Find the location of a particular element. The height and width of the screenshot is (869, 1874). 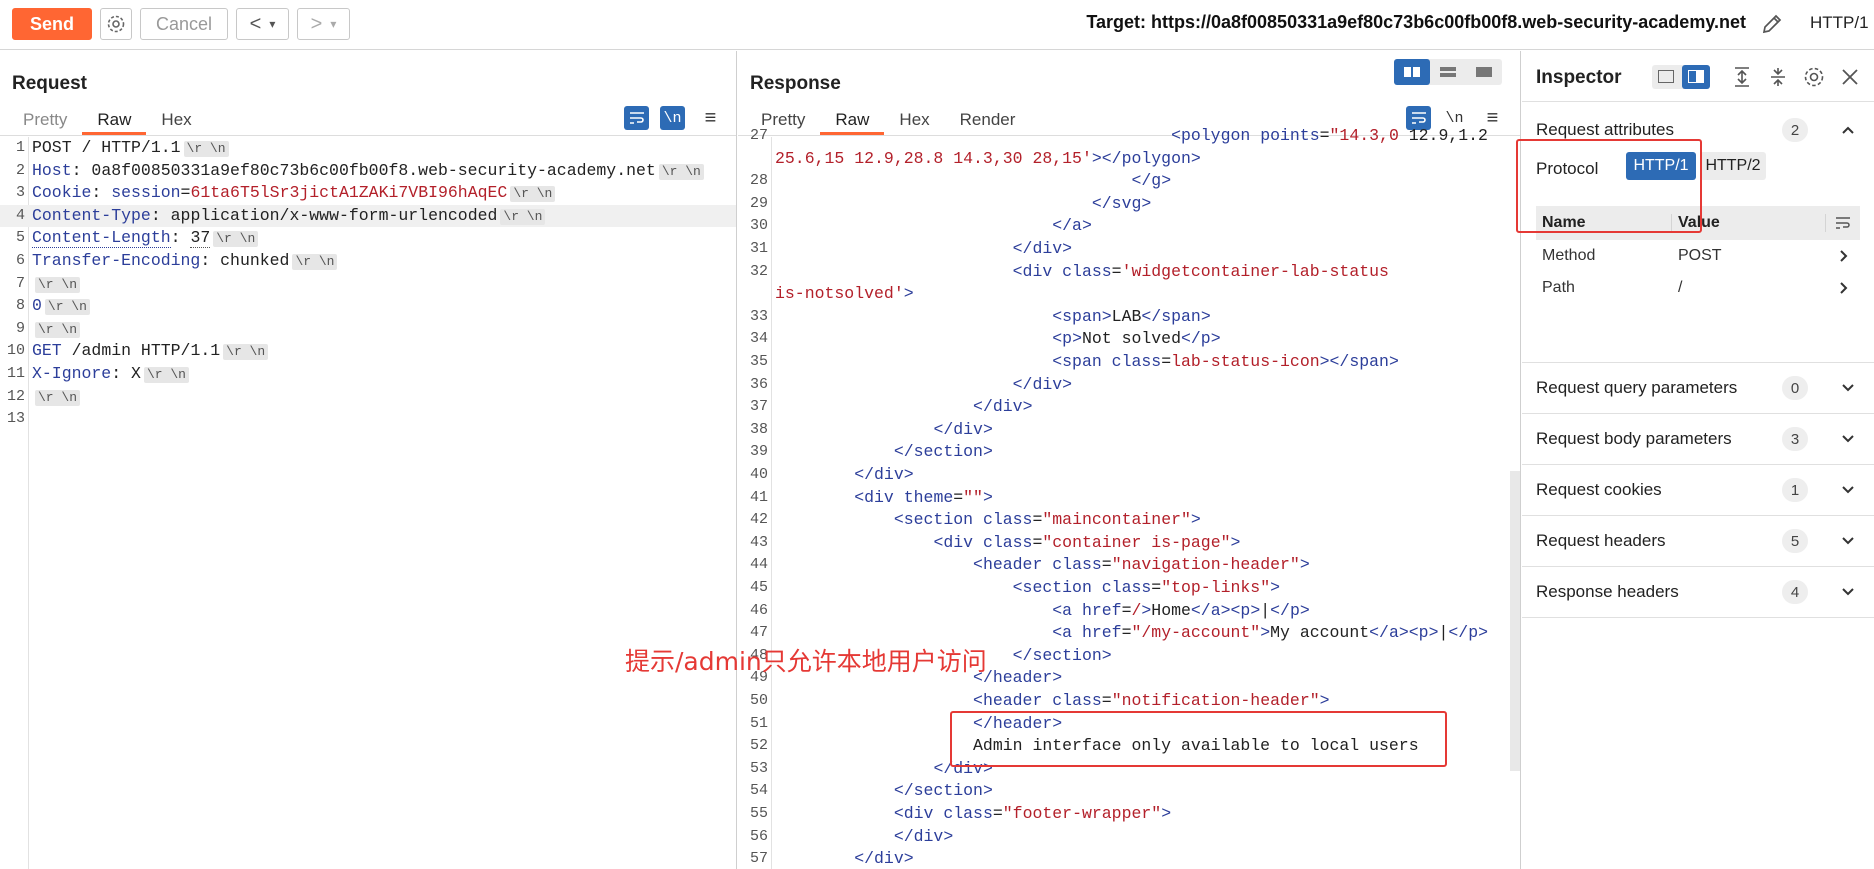

code-line: 40 </div> is located at coordinates (1129, 475).